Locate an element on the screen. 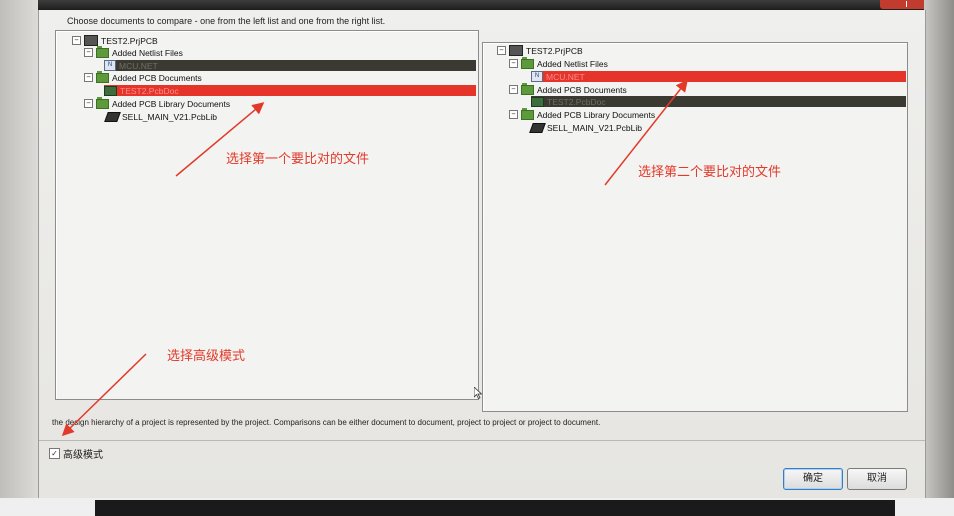  arrow-advanced-mode is located at coordinates (104, 395).